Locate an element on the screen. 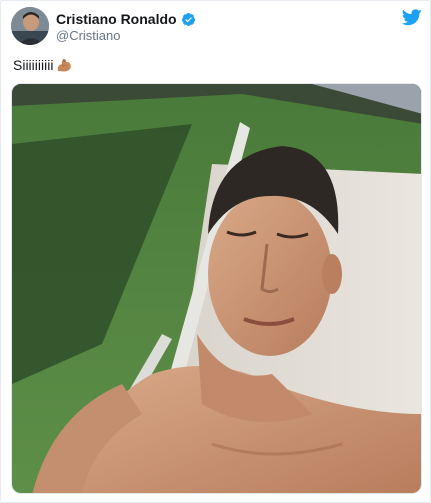  handle: @Cristiano is located at coordinates (126, 36).